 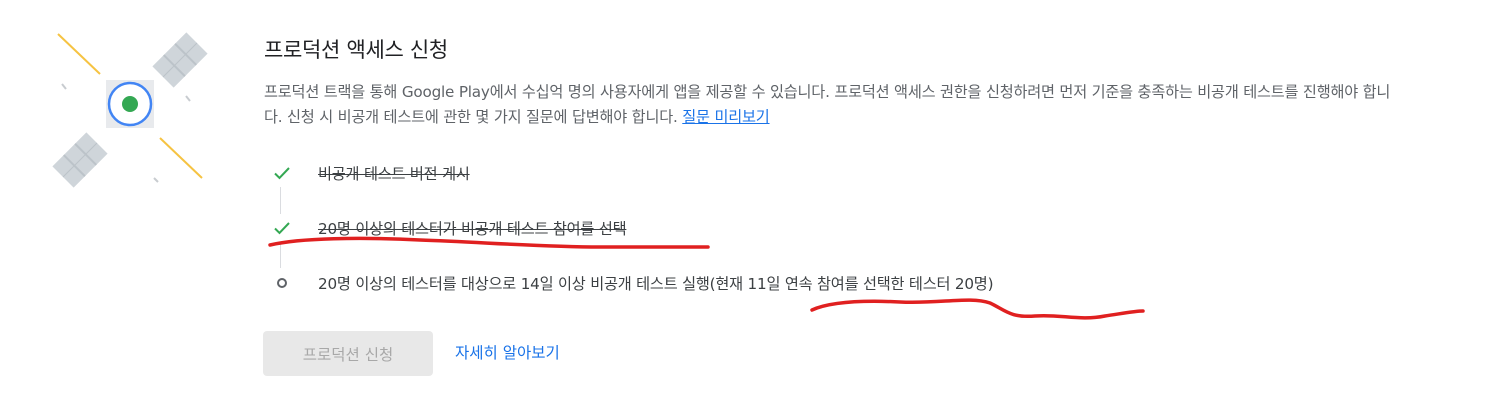 I want to click on requirement-label: 비공개 테스트 버전 게시, so click(x=394, y=174).